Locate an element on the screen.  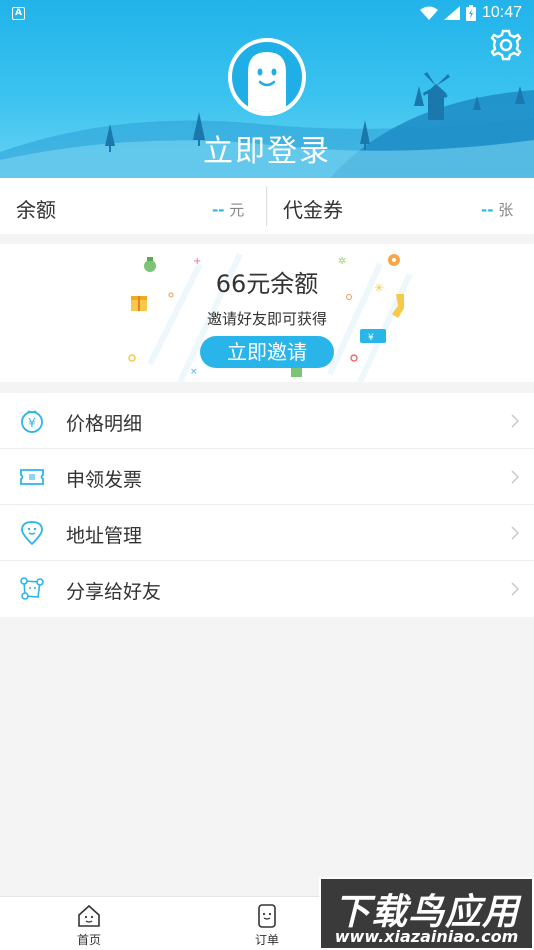
nav-home-label: 首页 is located at coordinates (88, 940).